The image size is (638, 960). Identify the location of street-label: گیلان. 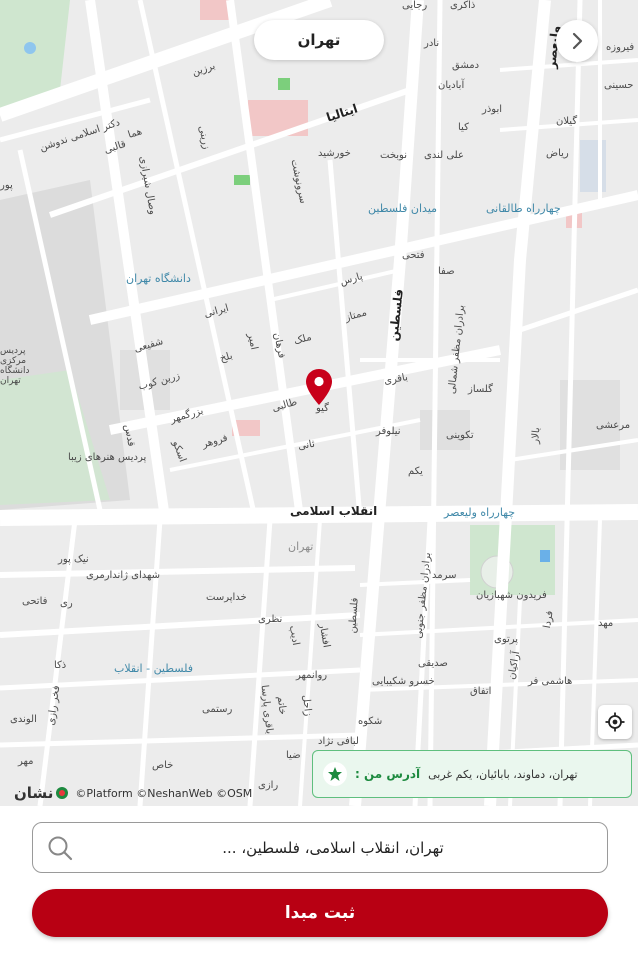
(567, 121).